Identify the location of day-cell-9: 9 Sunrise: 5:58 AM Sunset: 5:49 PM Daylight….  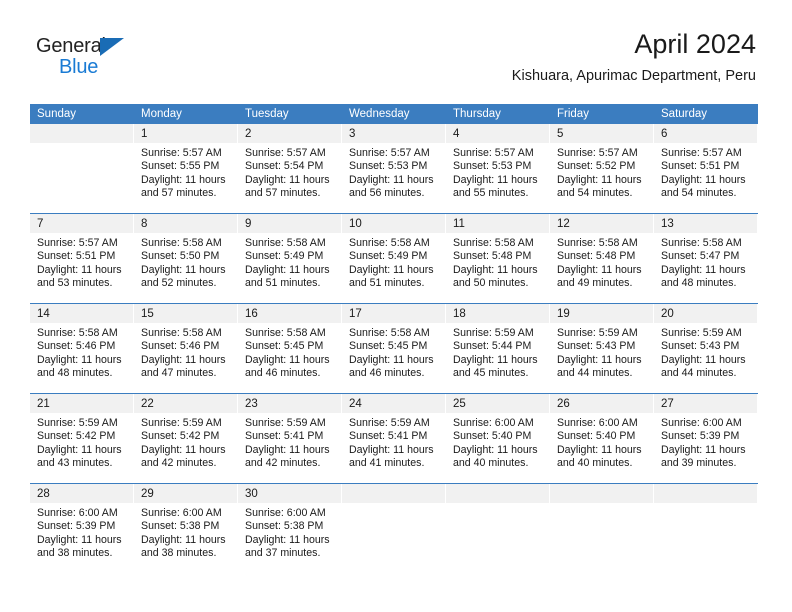
(290, 258).